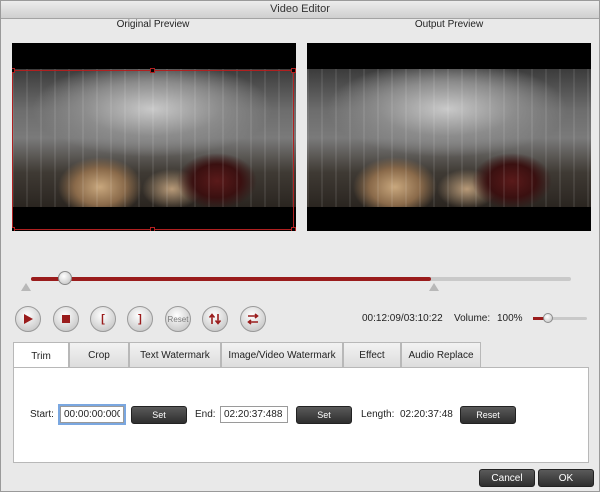 The image size is (600, 492). I want to click on mark-out-button: ], so click(140, 319).